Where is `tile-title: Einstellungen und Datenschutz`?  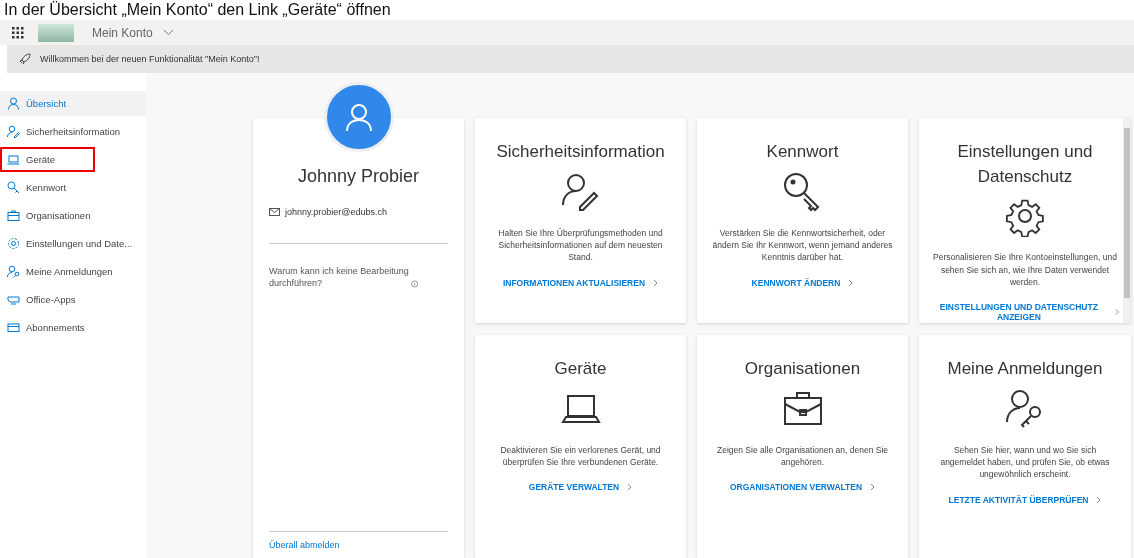
tile-title: Einstellungen und Datenschutz is located at coordinates (1025, 164).